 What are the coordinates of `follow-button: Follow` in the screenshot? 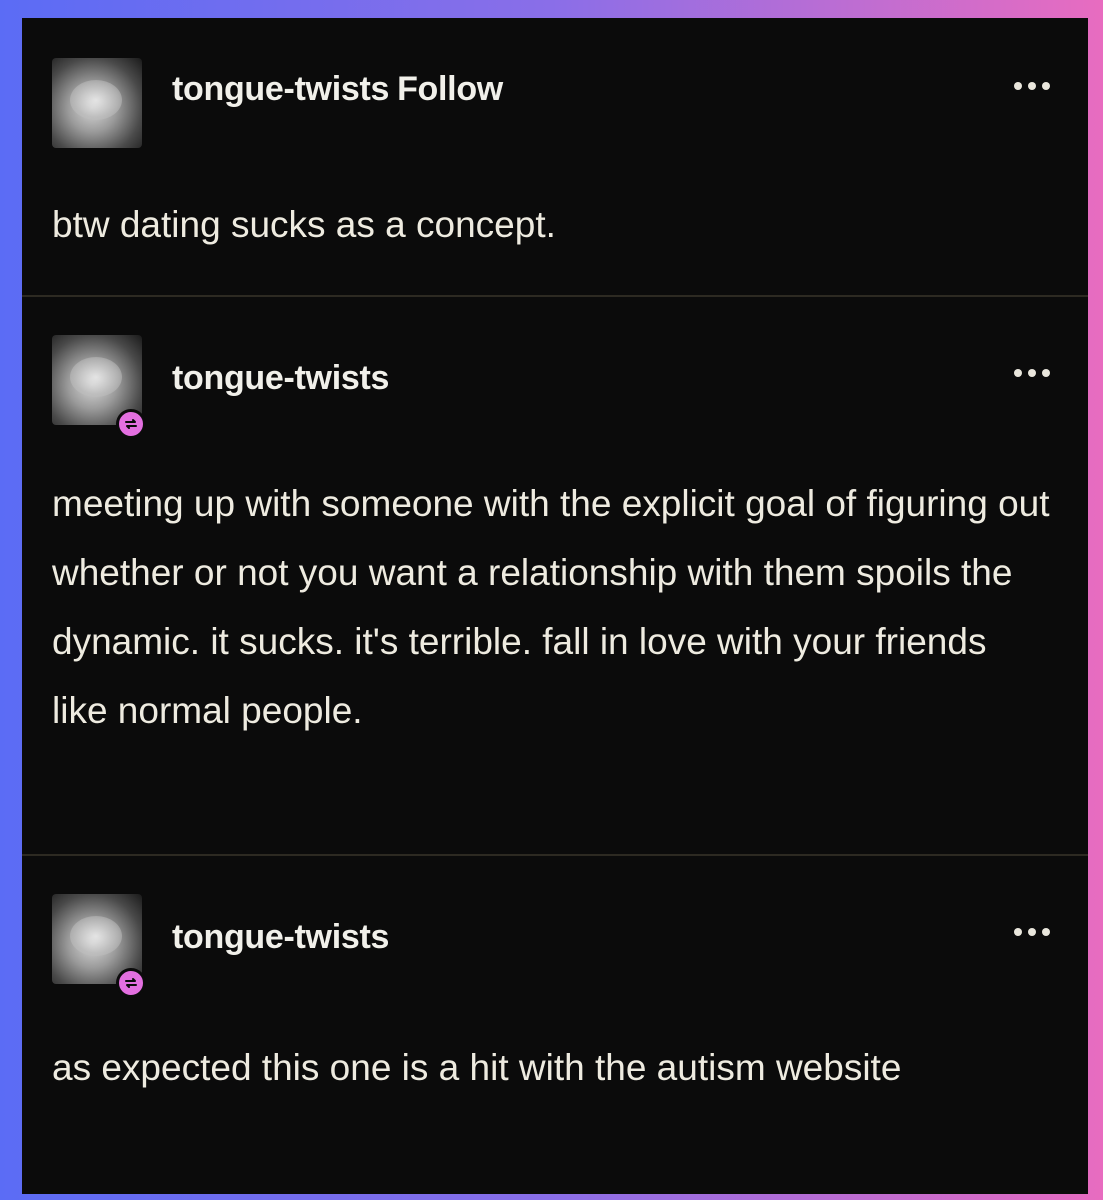 It's located at (450, 89).